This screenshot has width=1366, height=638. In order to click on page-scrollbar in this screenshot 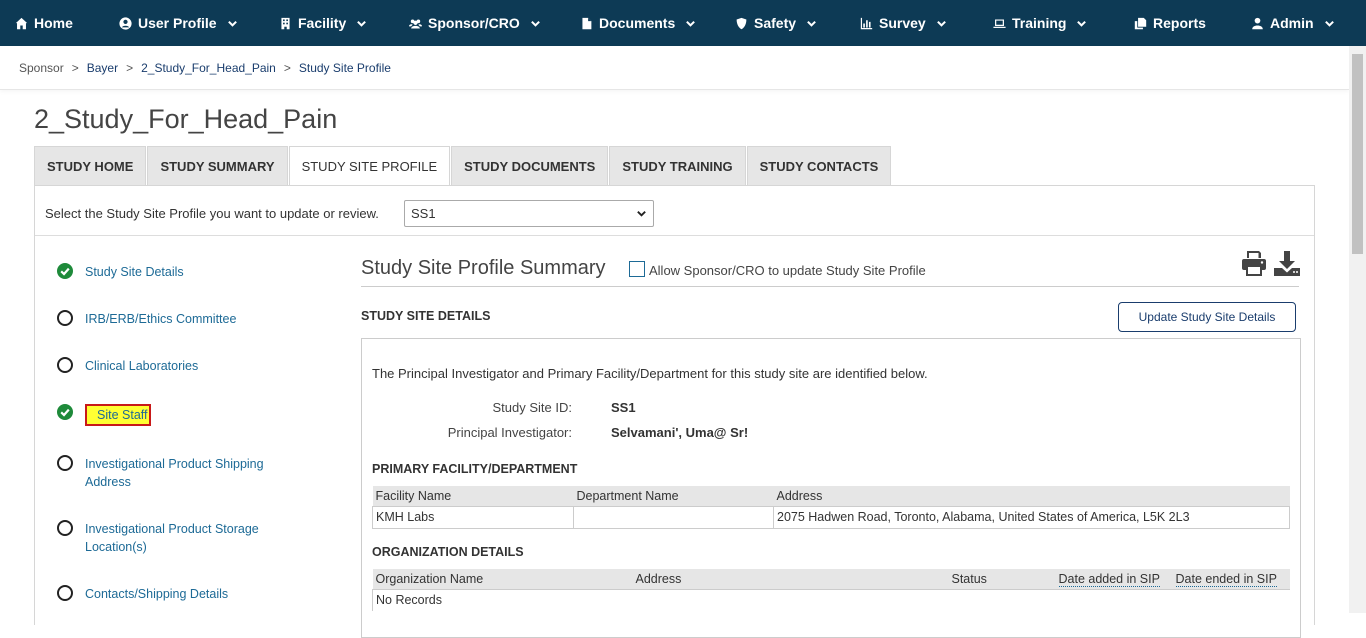, I will do `click(1357, 329)`.